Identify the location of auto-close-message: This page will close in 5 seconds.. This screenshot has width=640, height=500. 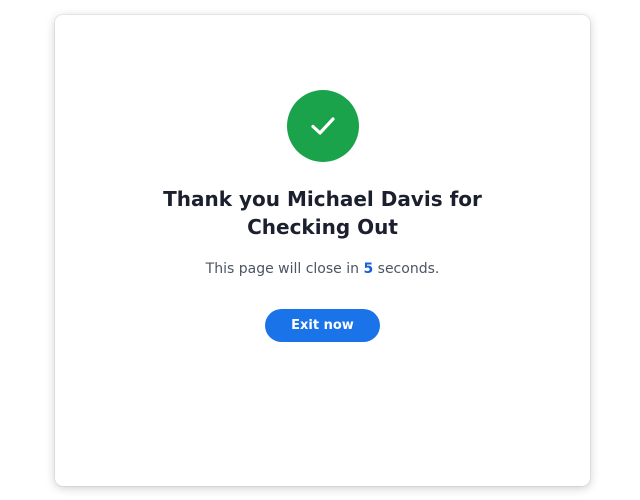
(322, 269).